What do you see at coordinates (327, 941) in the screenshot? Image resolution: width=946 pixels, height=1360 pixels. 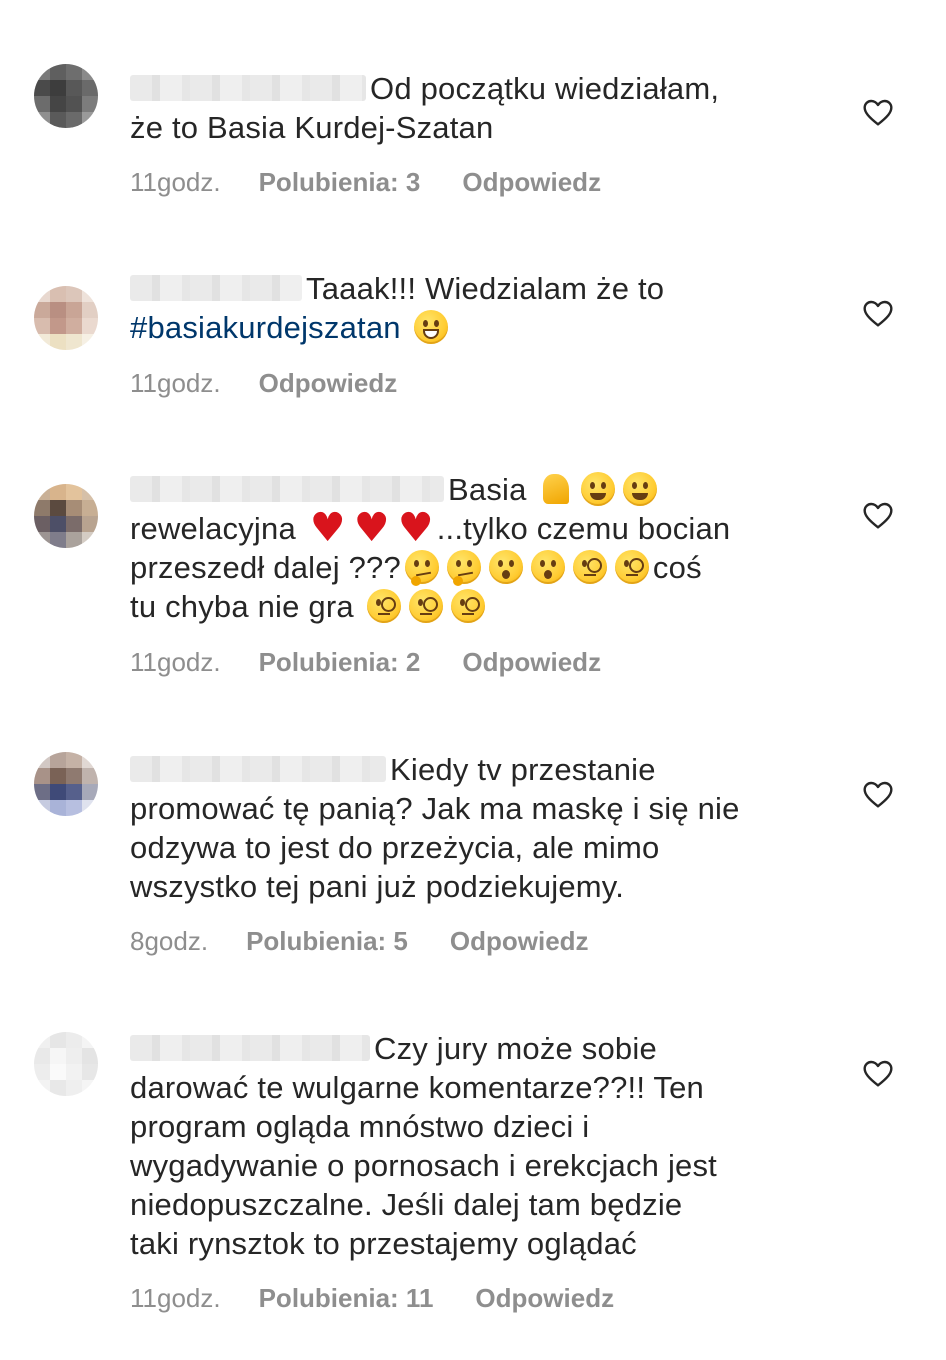 I see `likes-count: Polubienia: 5` at bounding box center [327, 941].